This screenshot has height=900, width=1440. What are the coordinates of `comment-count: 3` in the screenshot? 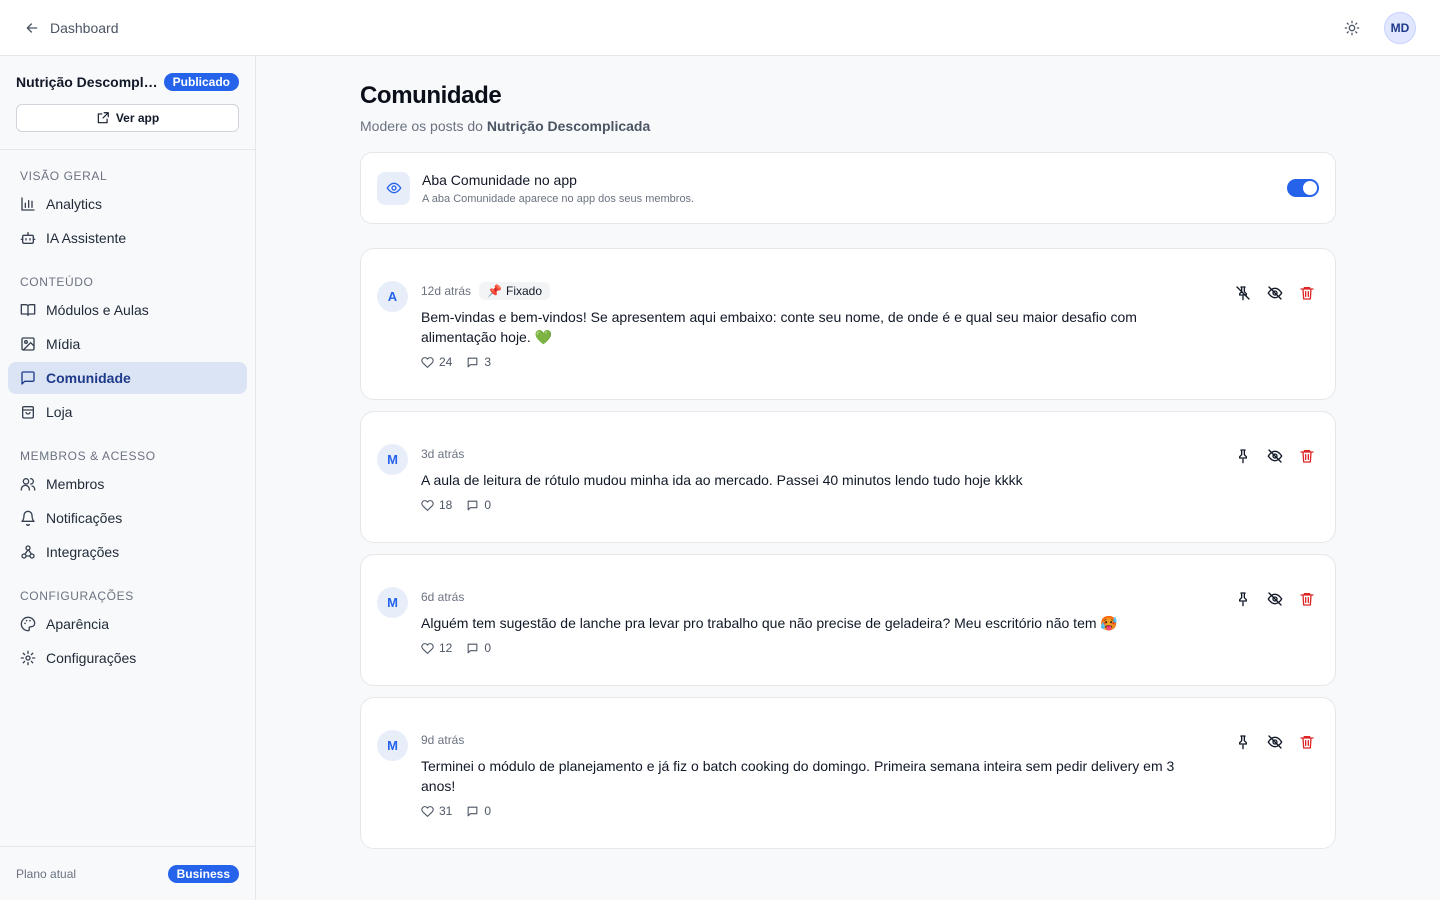 It's located at (478, 362).